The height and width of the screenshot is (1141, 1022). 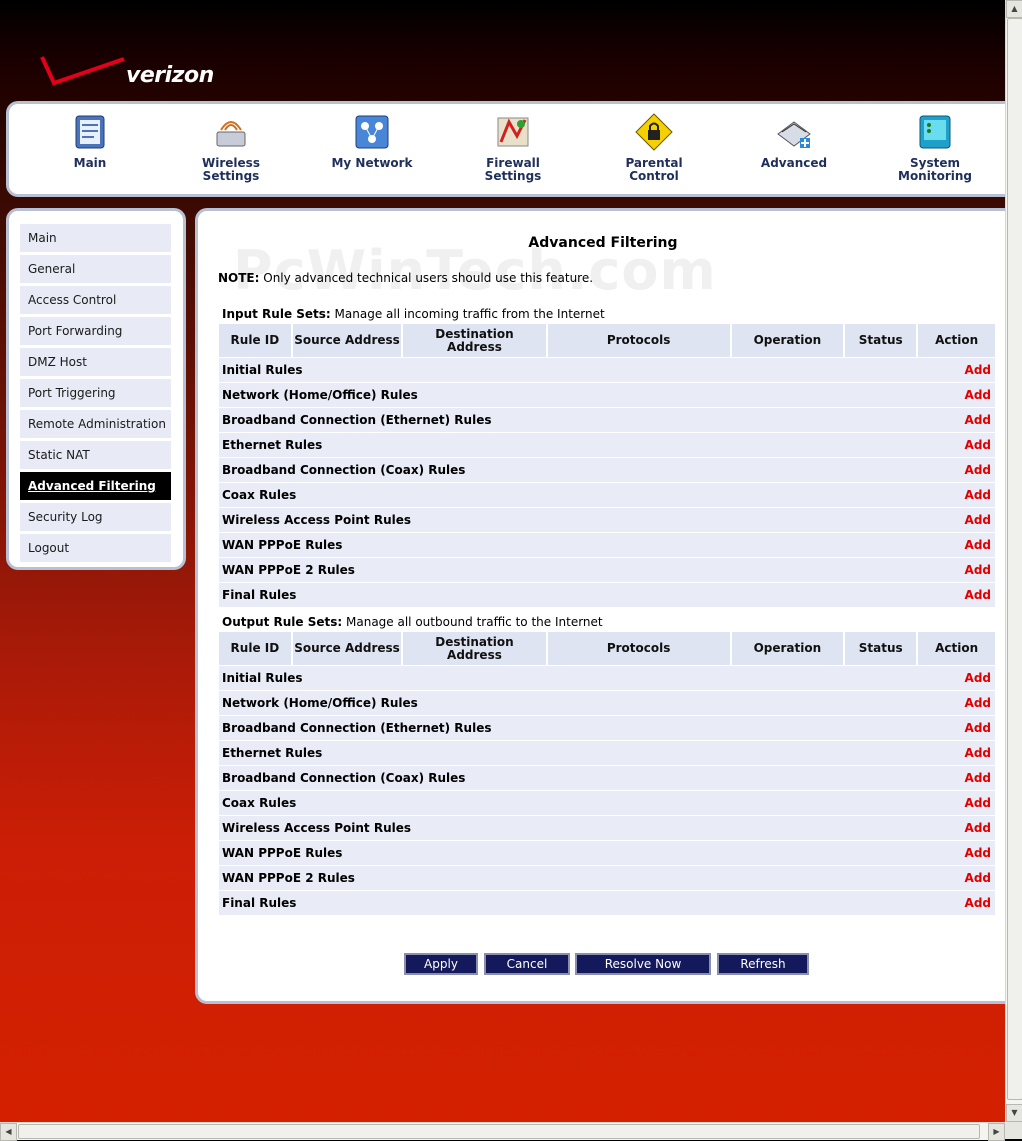 I want to click on rule-set-name: Broadband Connection (Coax) Rules, so click(x=569, y=469).